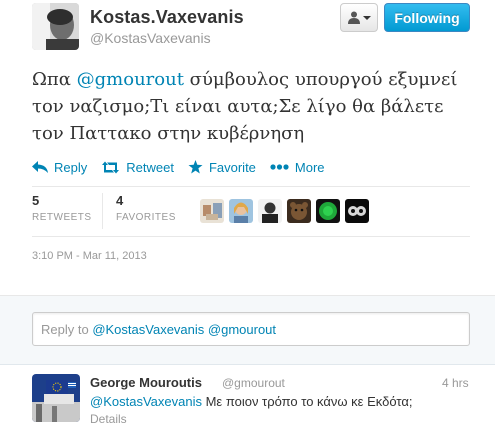 This screenshot has height=433, width=495. I want to click on tweet-actions: Reply Retweet Favorite More, so click(185, 167).